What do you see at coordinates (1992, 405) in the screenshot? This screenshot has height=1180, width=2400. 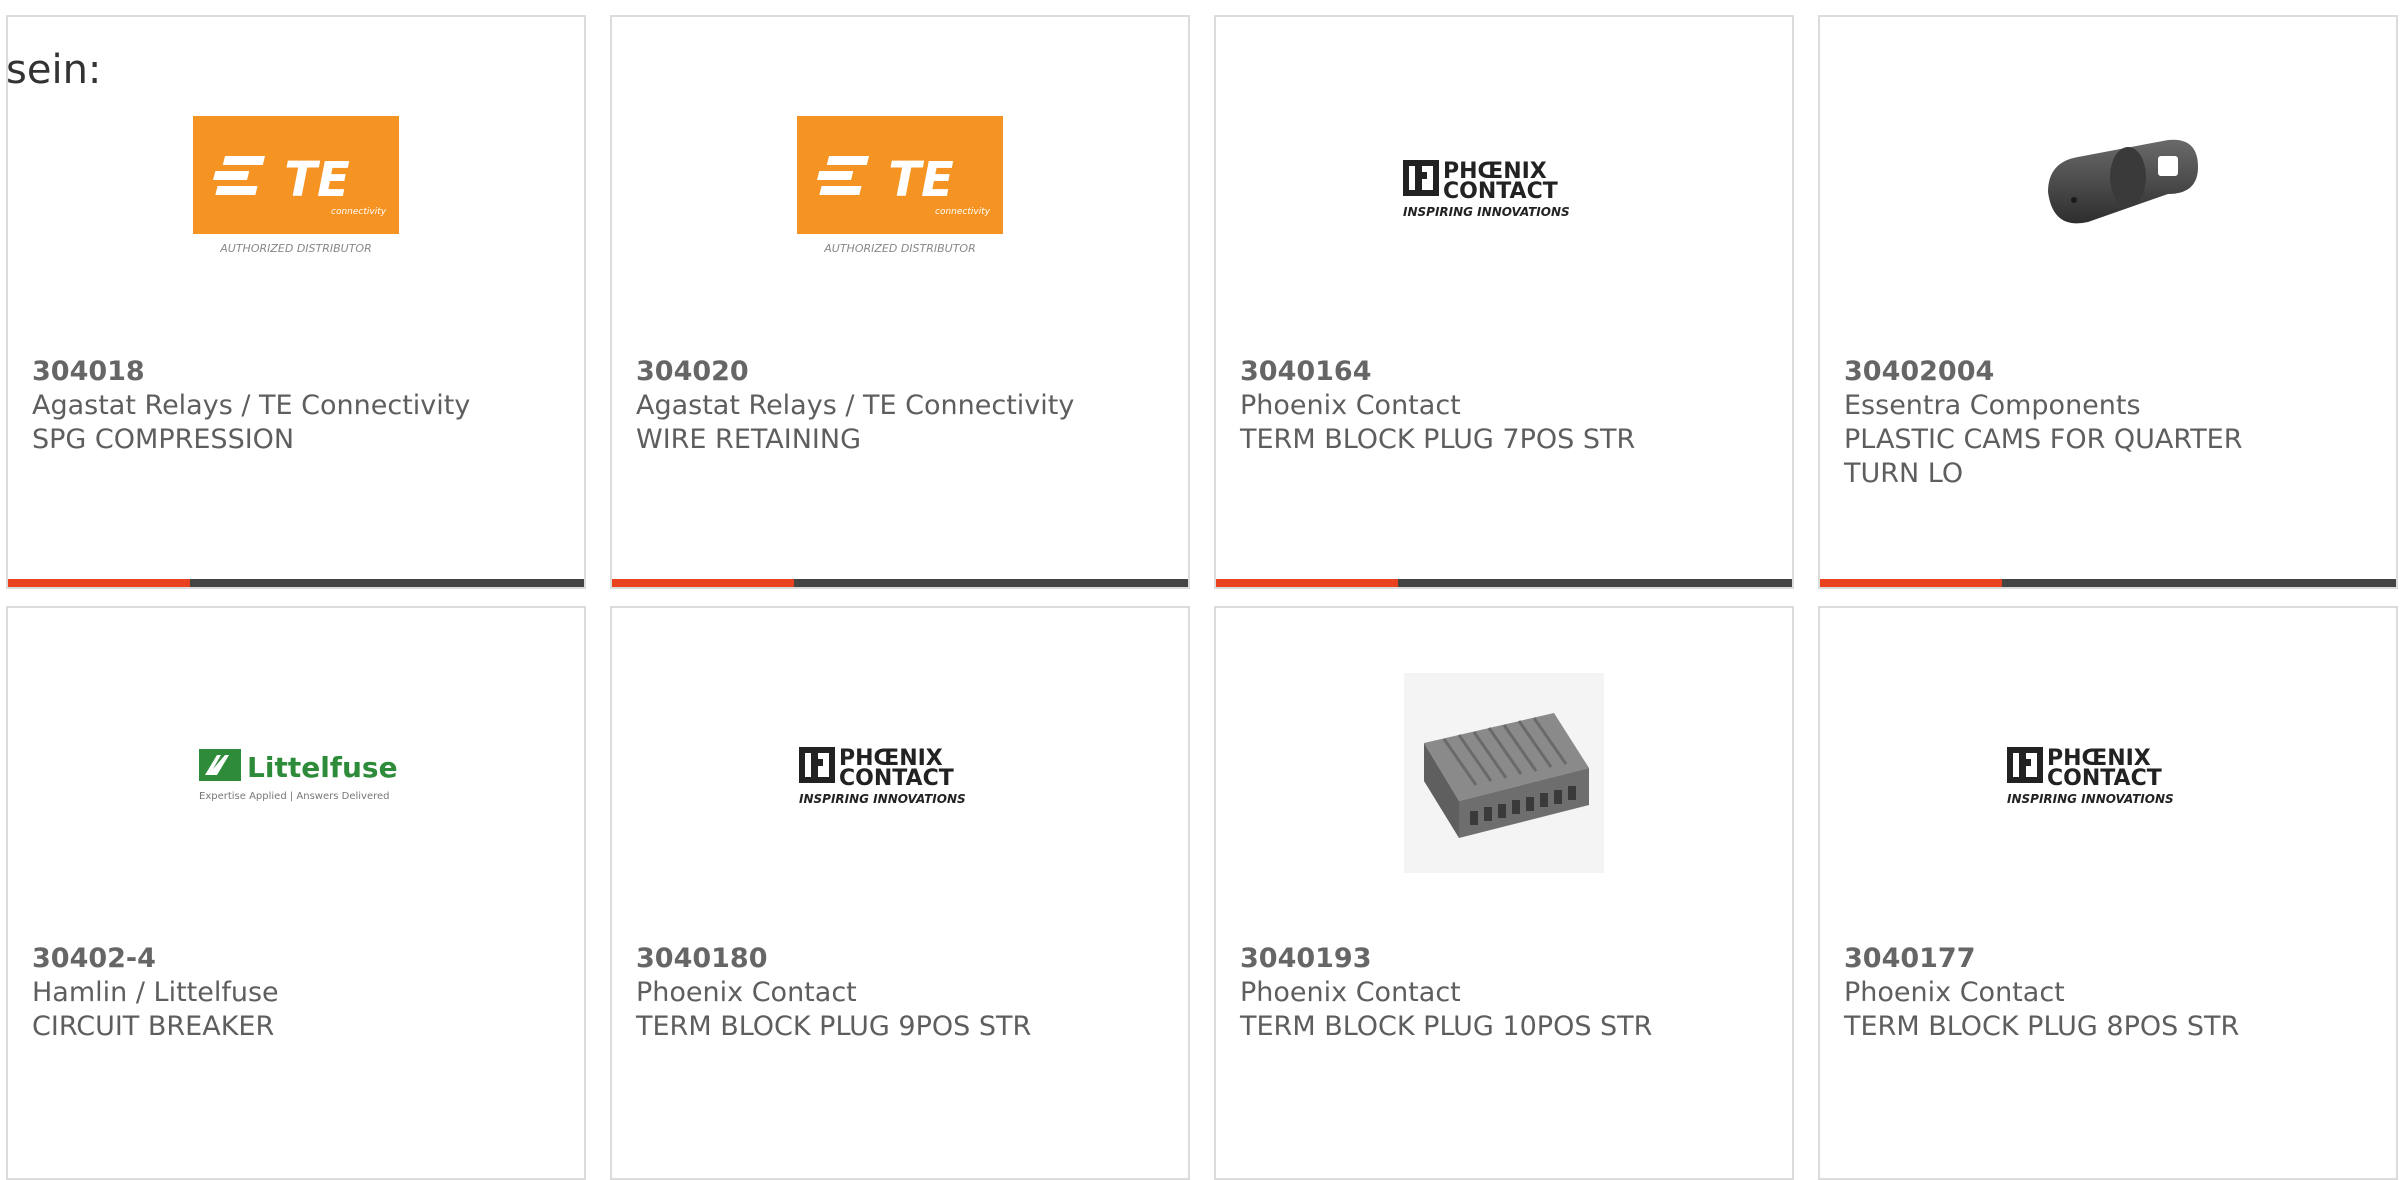 I see `manufacturer: Essentra Components` at bounding box center [1992, 405].